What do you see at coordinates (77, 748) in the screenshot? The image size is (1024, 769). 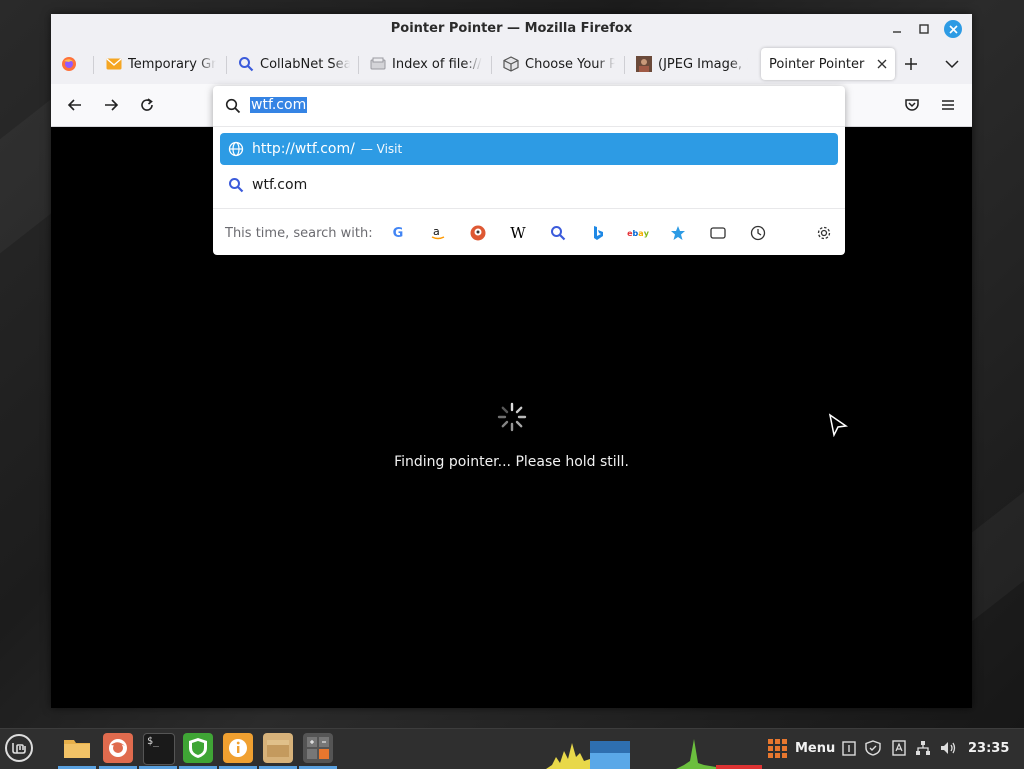 I see `files-launcher` at bounding box center [77, 748].